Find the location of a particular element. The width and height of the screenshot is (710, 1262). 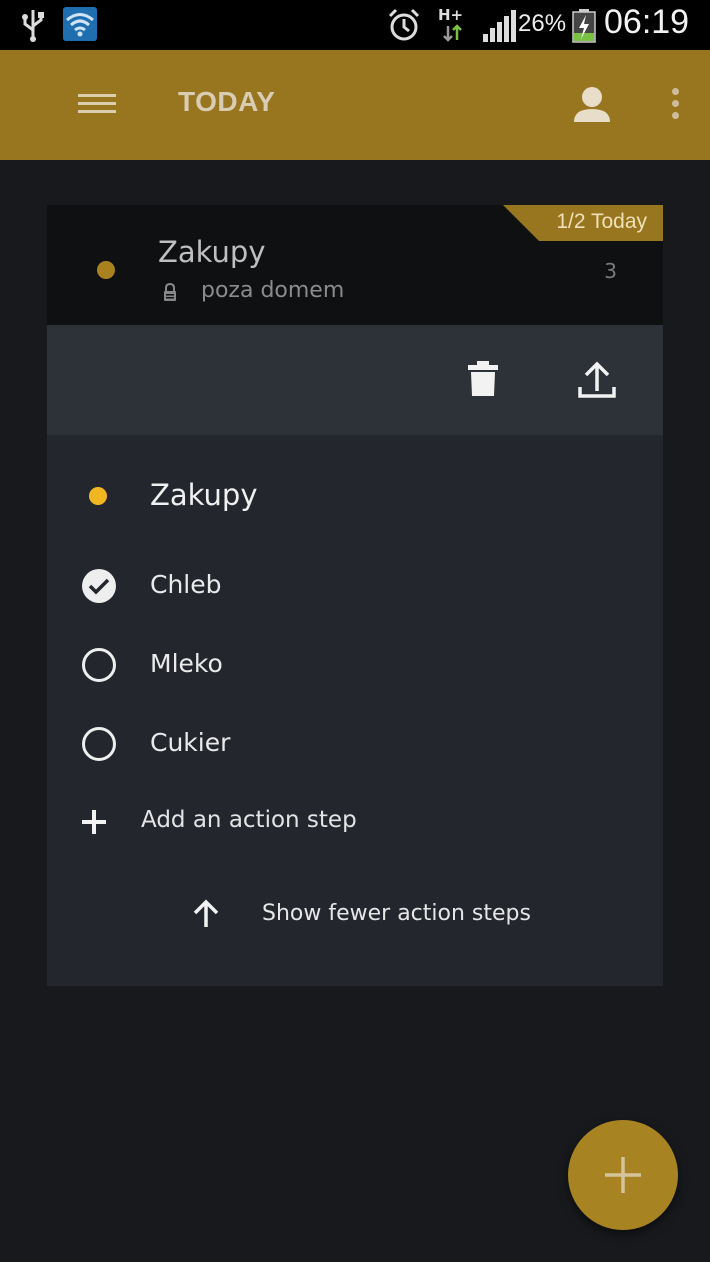

action-step-label: Mleko is located at coordinates (186, 663).